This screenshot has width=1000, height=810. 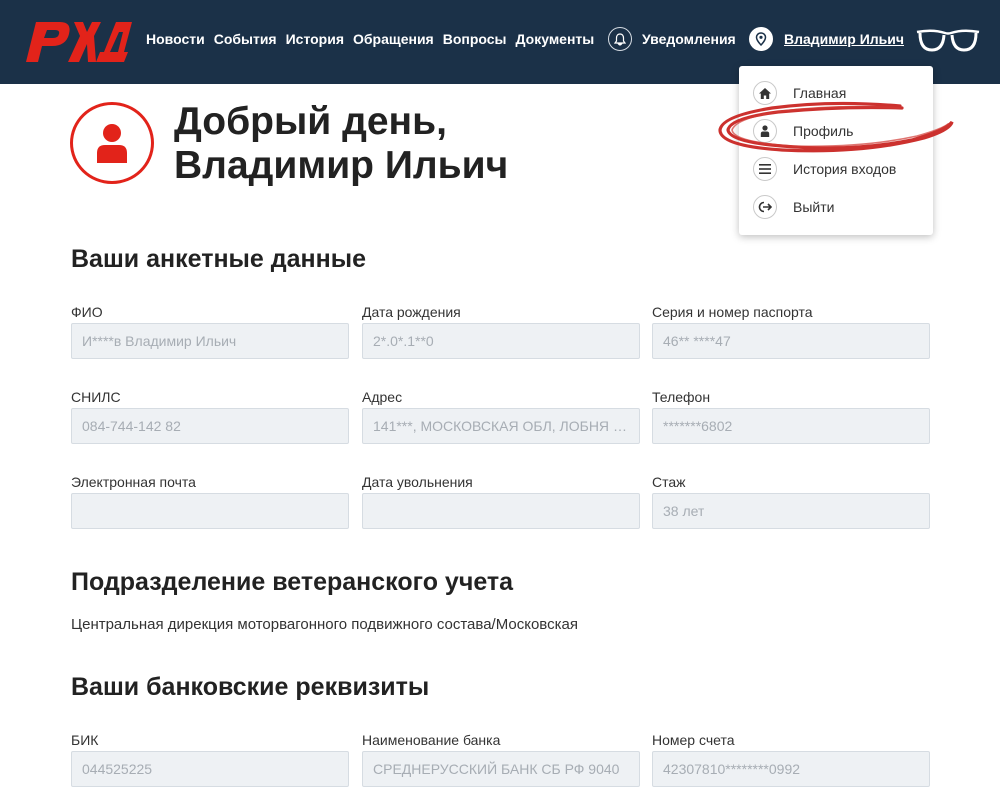 What do you see at coordinates (698, 426) in the screenshot?
I see `phone-value: *******6802` at bounding box center [698, 426].